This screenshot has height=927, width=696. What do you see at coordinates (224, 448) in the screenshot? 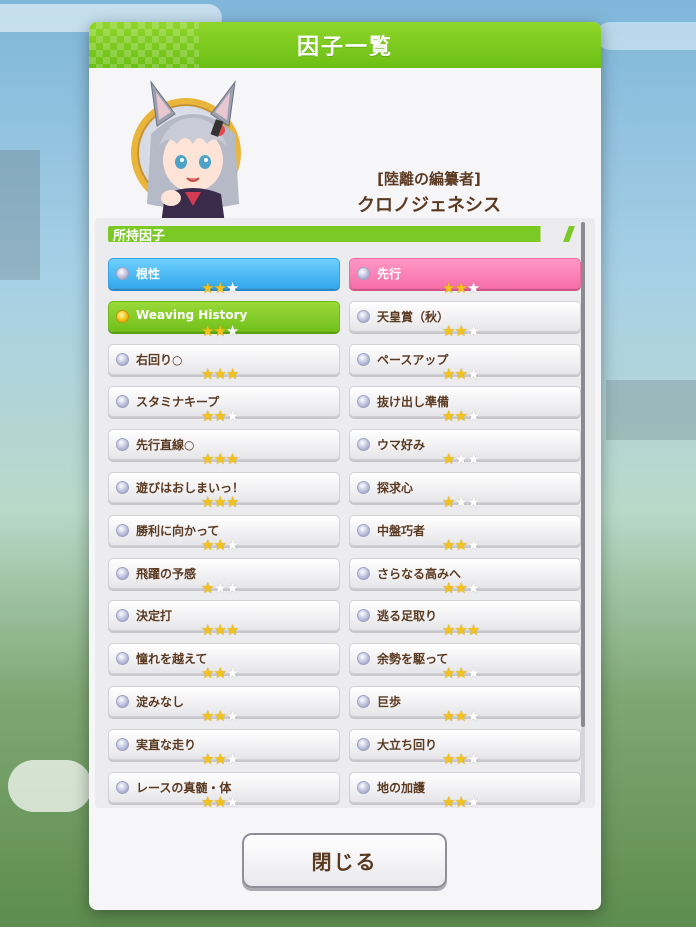
I see `factor-item: 先行直線○ ★★★` at bounding box center [224, 448].